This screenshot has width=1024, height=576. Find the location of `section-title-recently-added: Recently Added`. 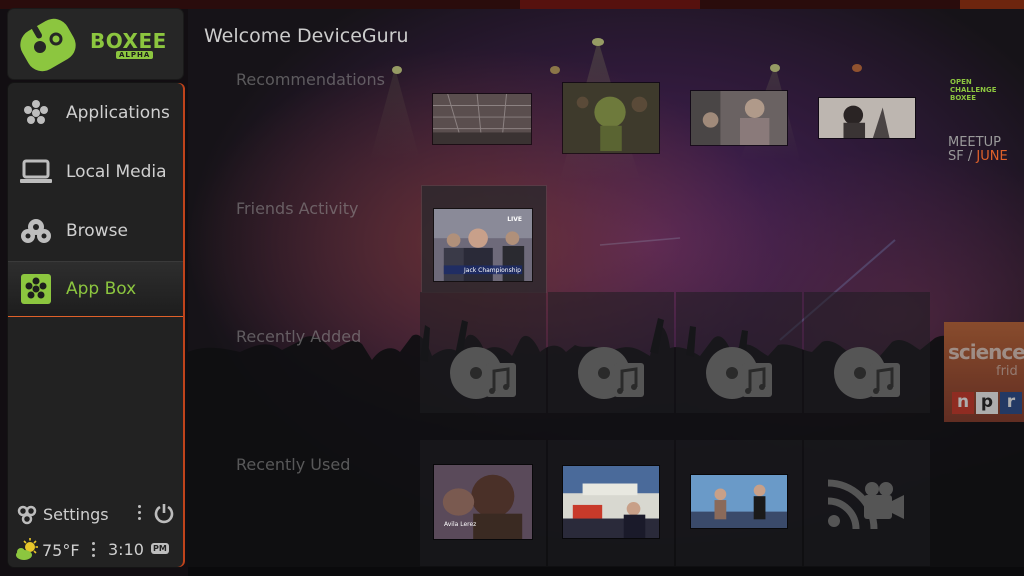

section-title-recently-added: Recently Added is located at coordinates (299, 336).